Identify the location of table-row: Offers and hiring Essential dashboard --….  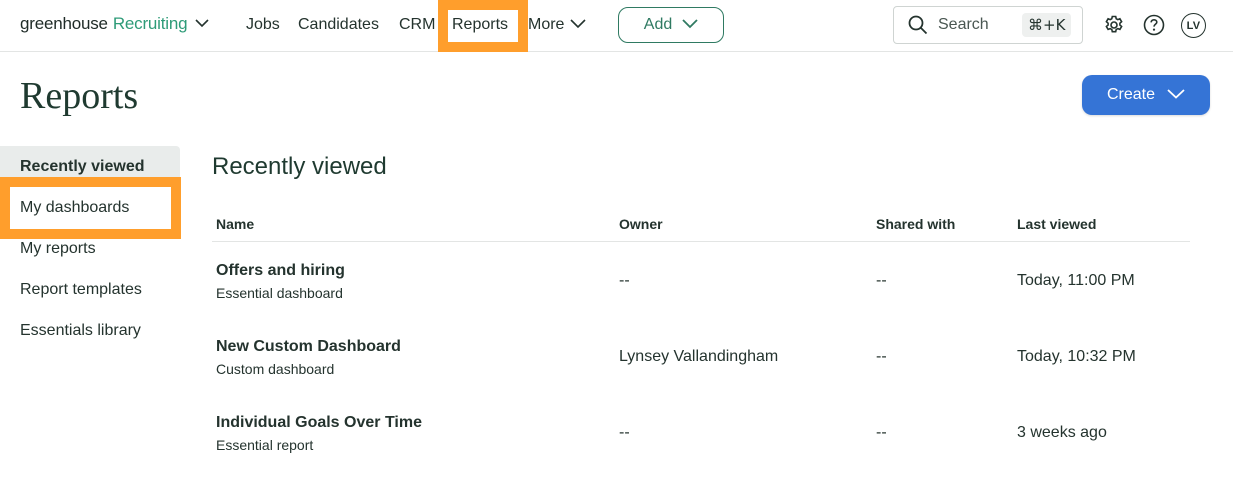
(701, 290).